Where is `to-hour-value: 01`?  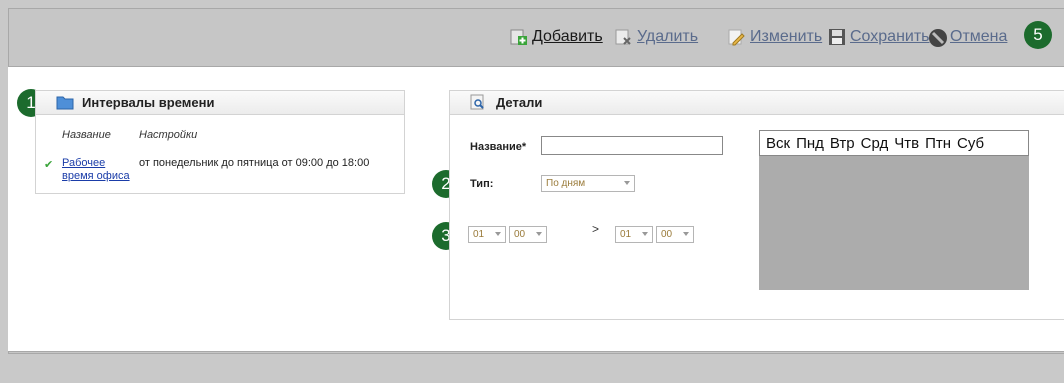 to-hour-value: 01 is located at coordinates (626, 234).